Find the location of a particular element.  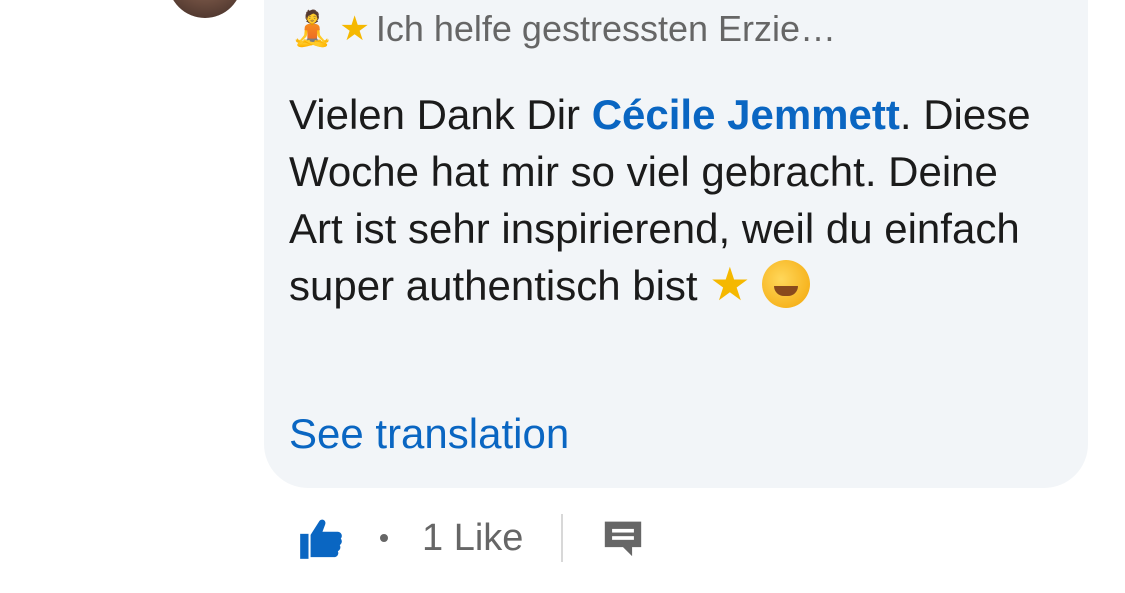

action-divider is located at coordinates (562, 538).